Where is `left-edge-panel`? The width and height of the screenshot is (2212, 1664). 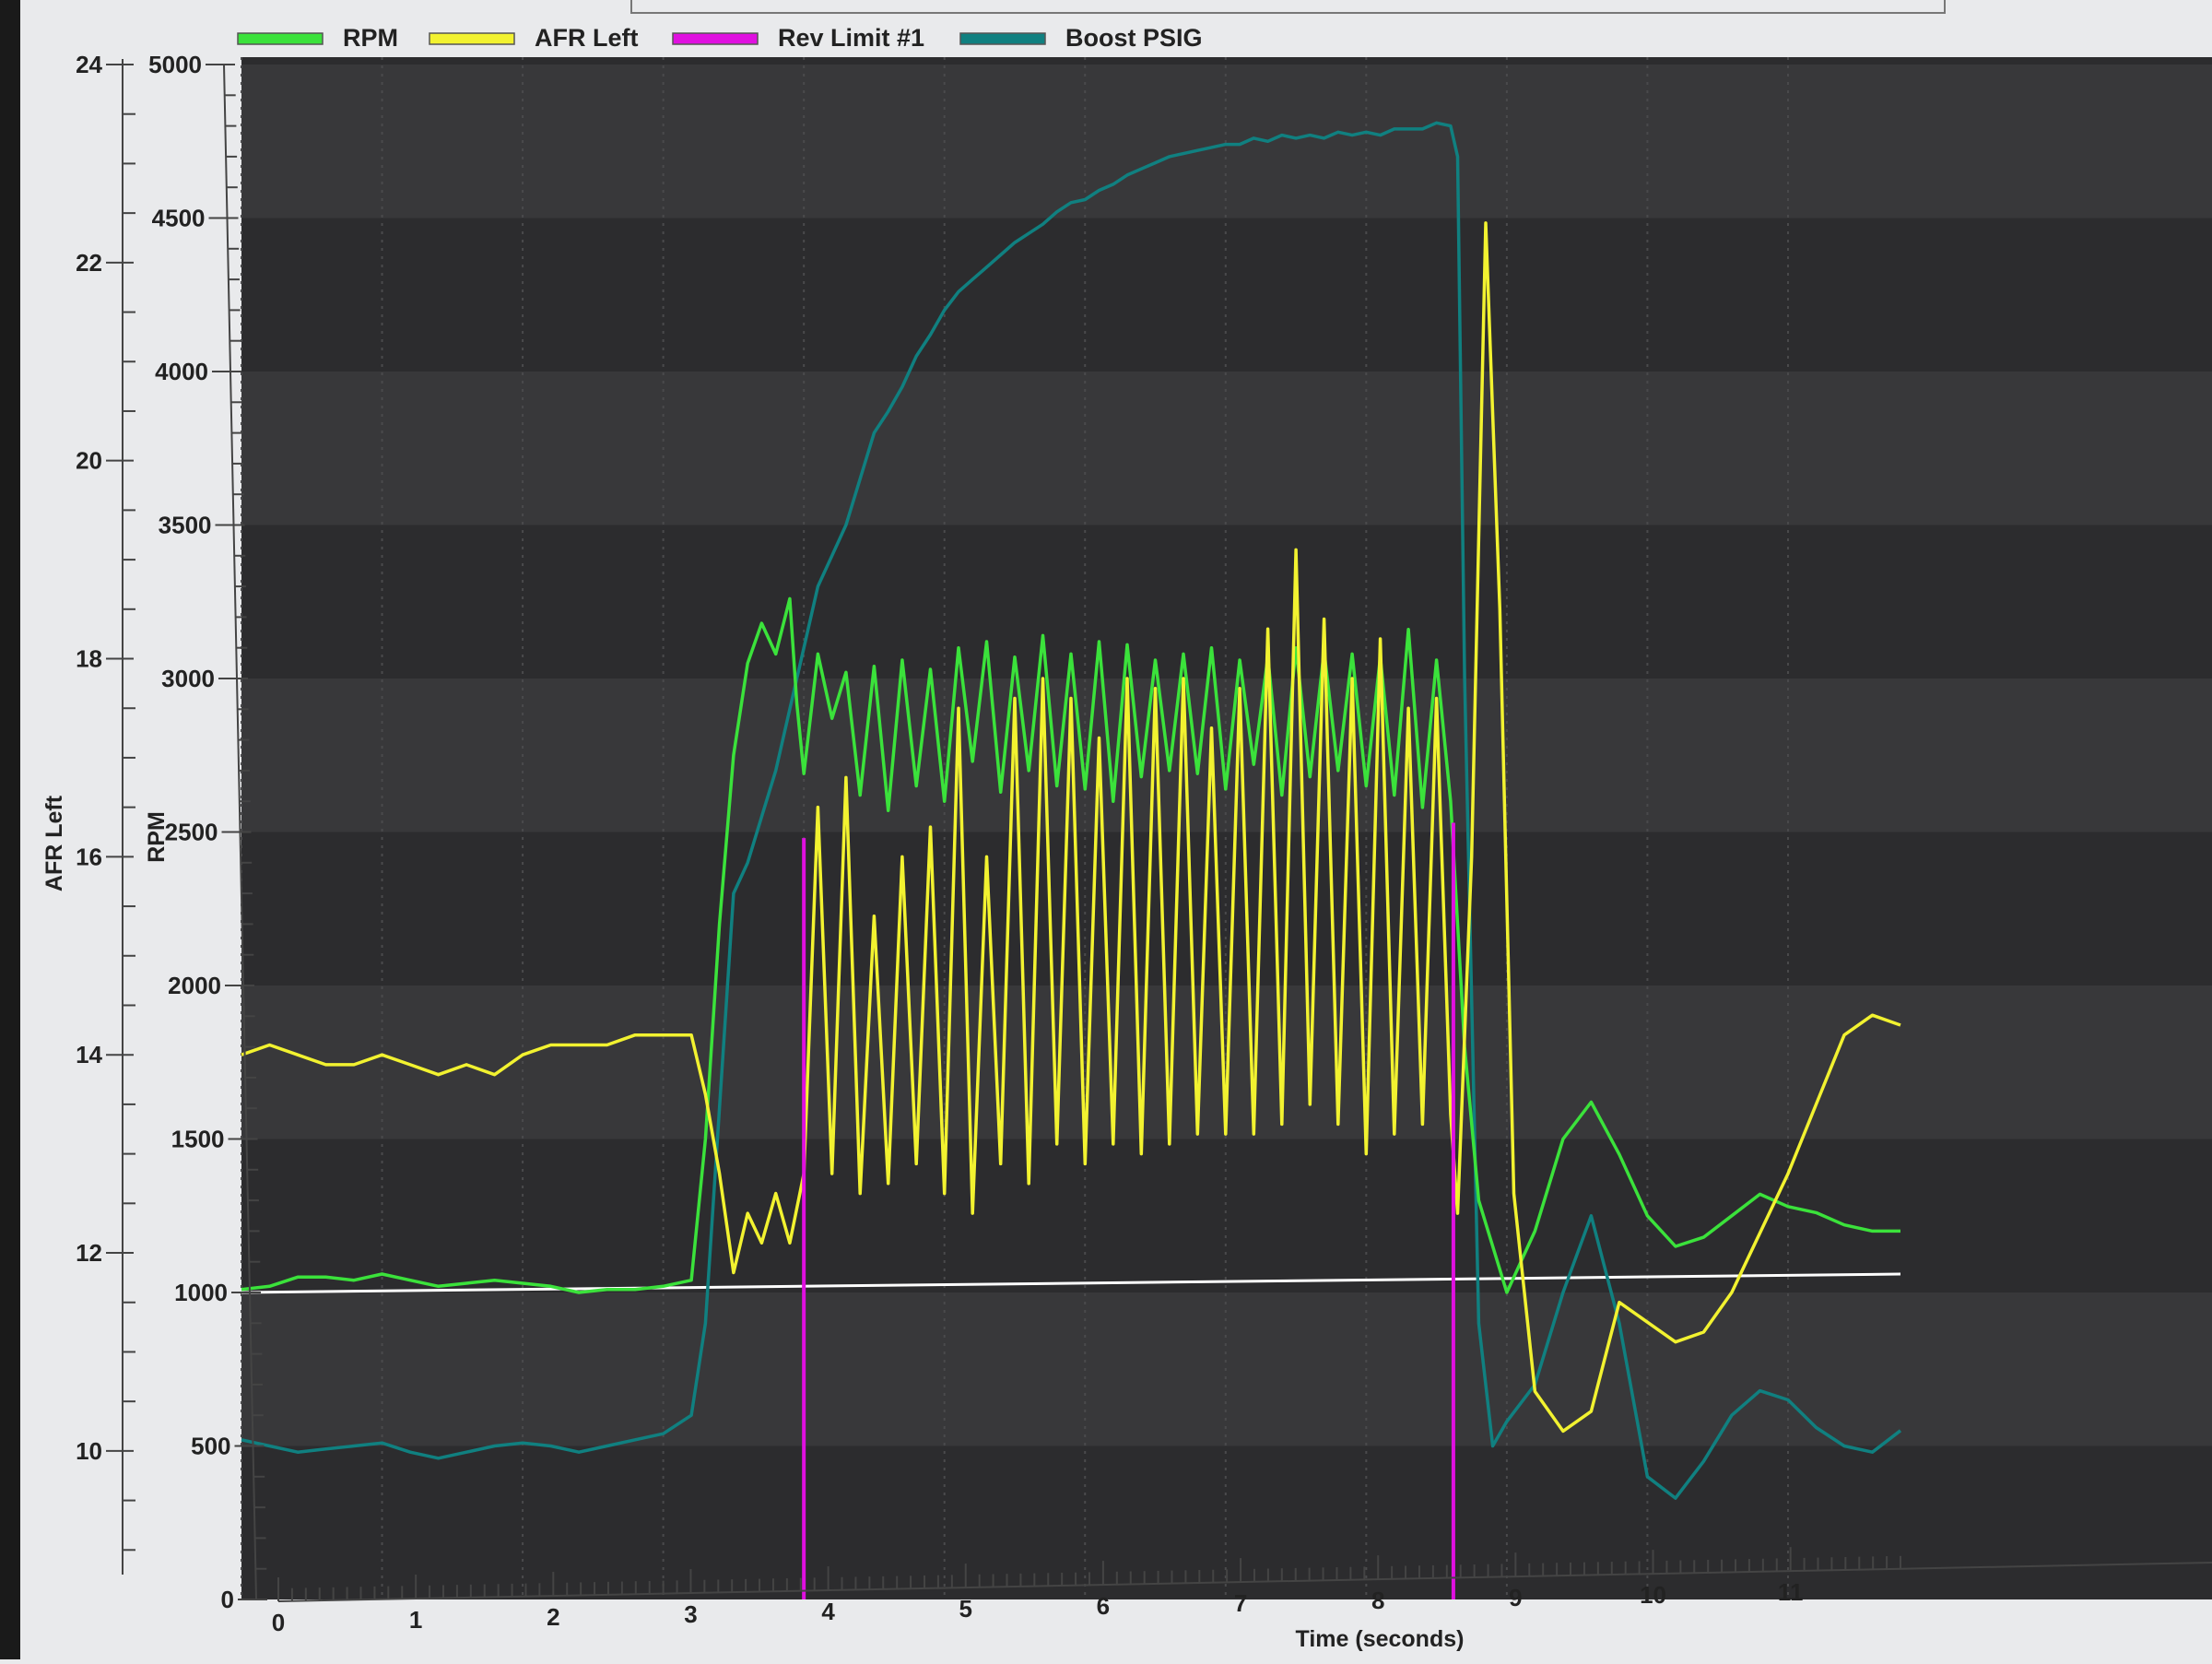 left-edge-panel is located at coordinates (10, 829).